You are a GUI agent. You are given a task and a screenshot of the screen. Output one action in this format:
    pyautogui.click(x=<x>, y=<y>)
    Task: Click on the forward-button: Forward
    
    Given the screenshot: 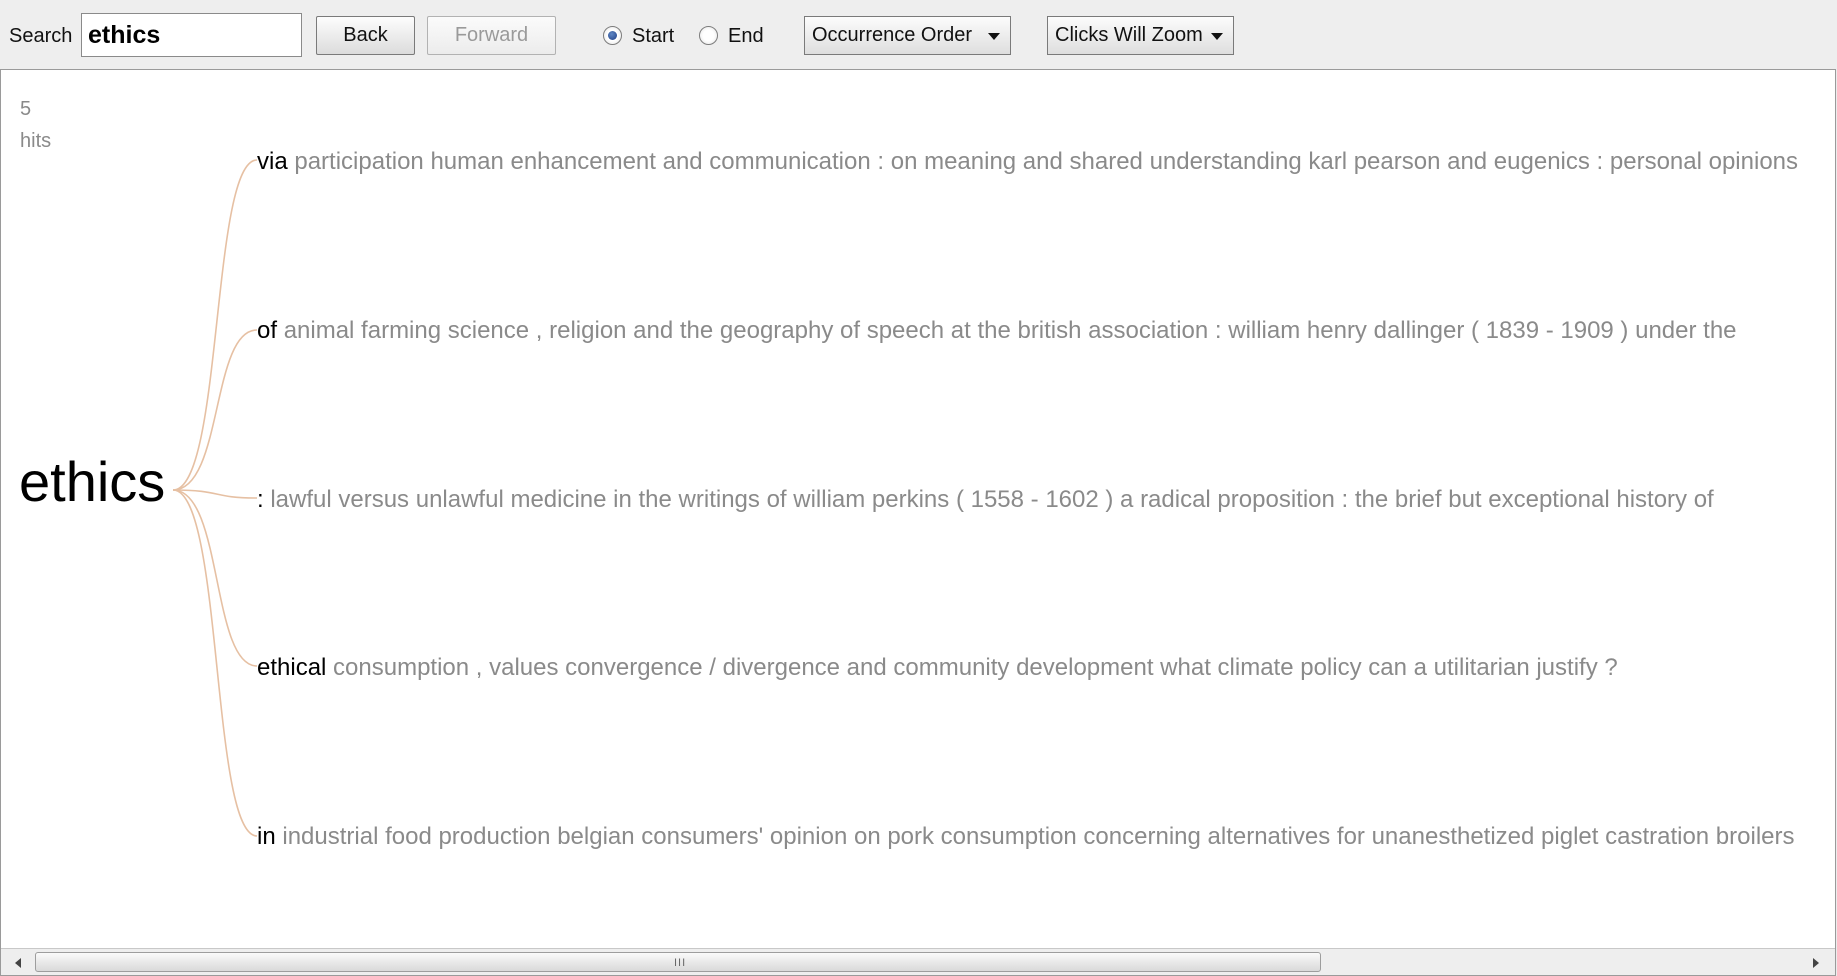 What is the action you would take?
    pyautogui.click(x=491, y=35)
    